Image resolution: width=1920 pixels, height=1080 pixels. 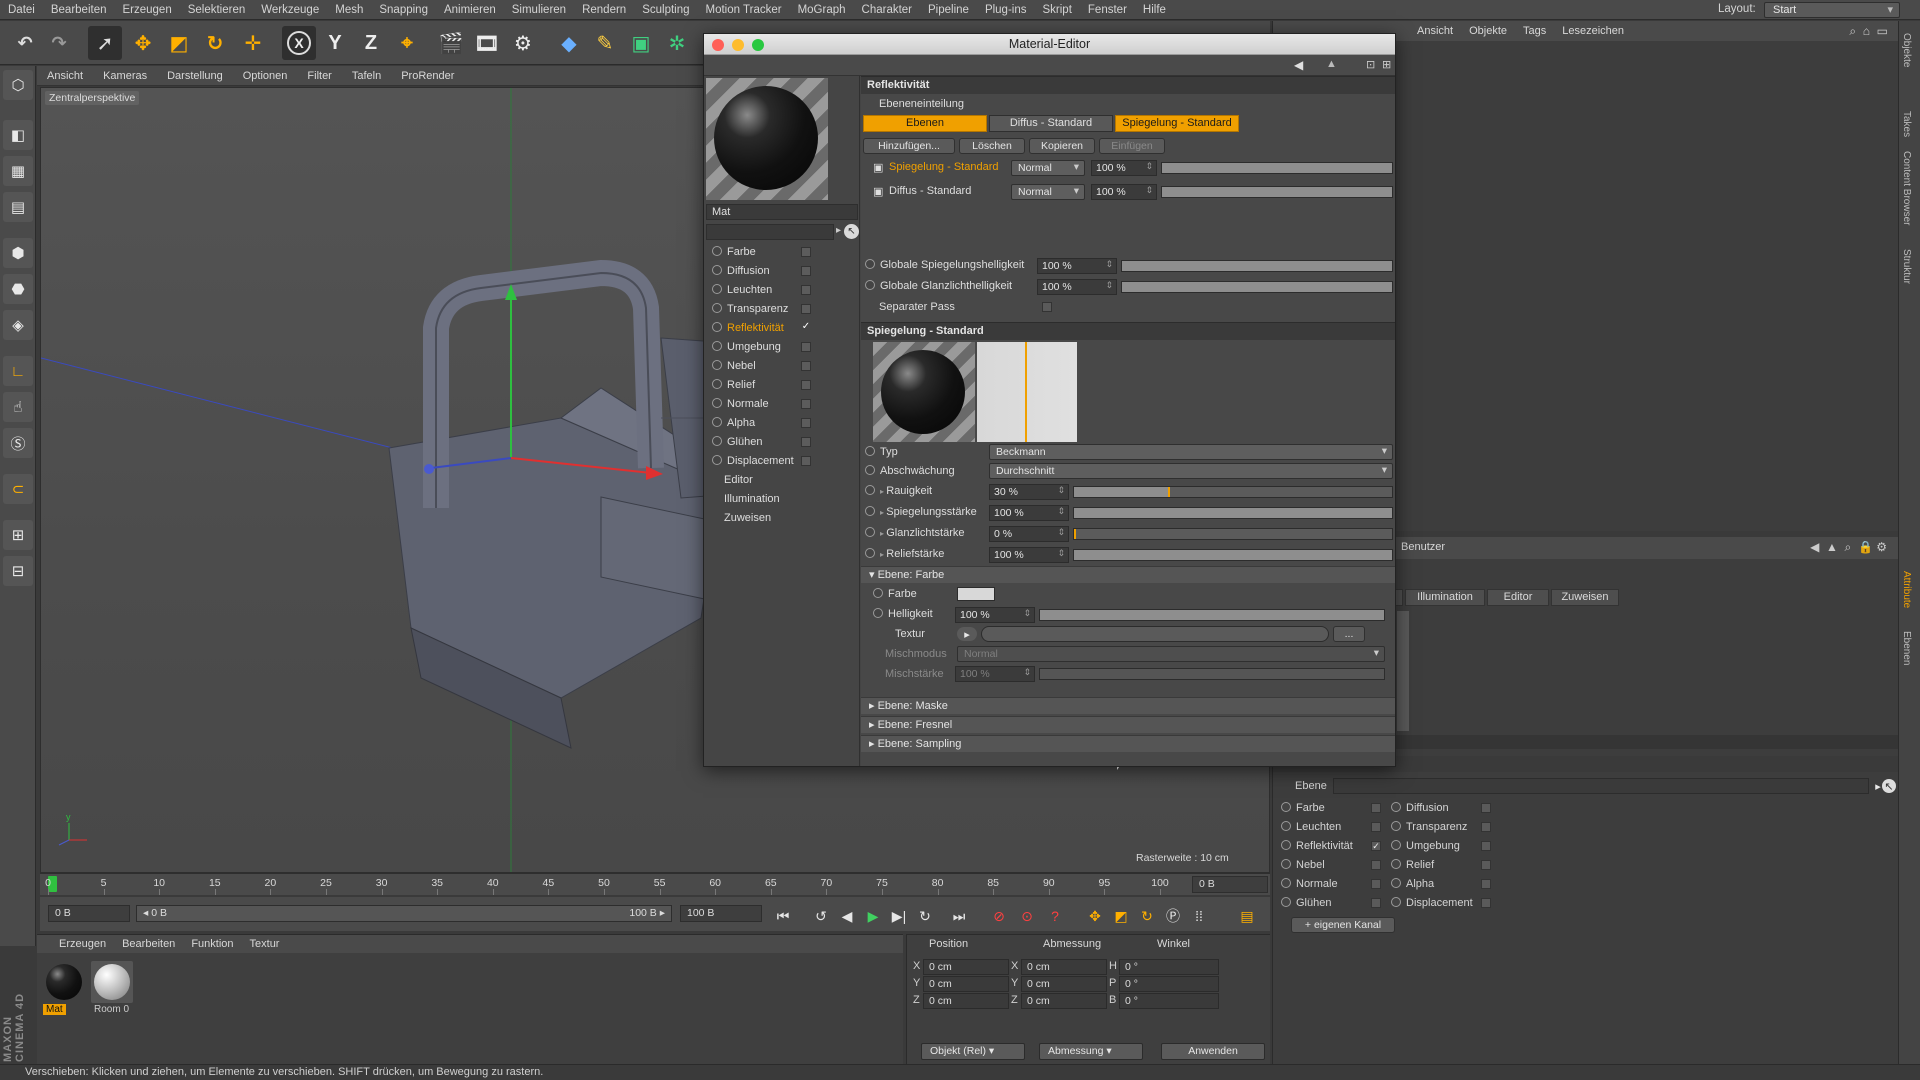 What do you see at coordinates (1257, 287) in the screenshot?
I see `global-gloss-slider` at bounding box center [1257, 287].